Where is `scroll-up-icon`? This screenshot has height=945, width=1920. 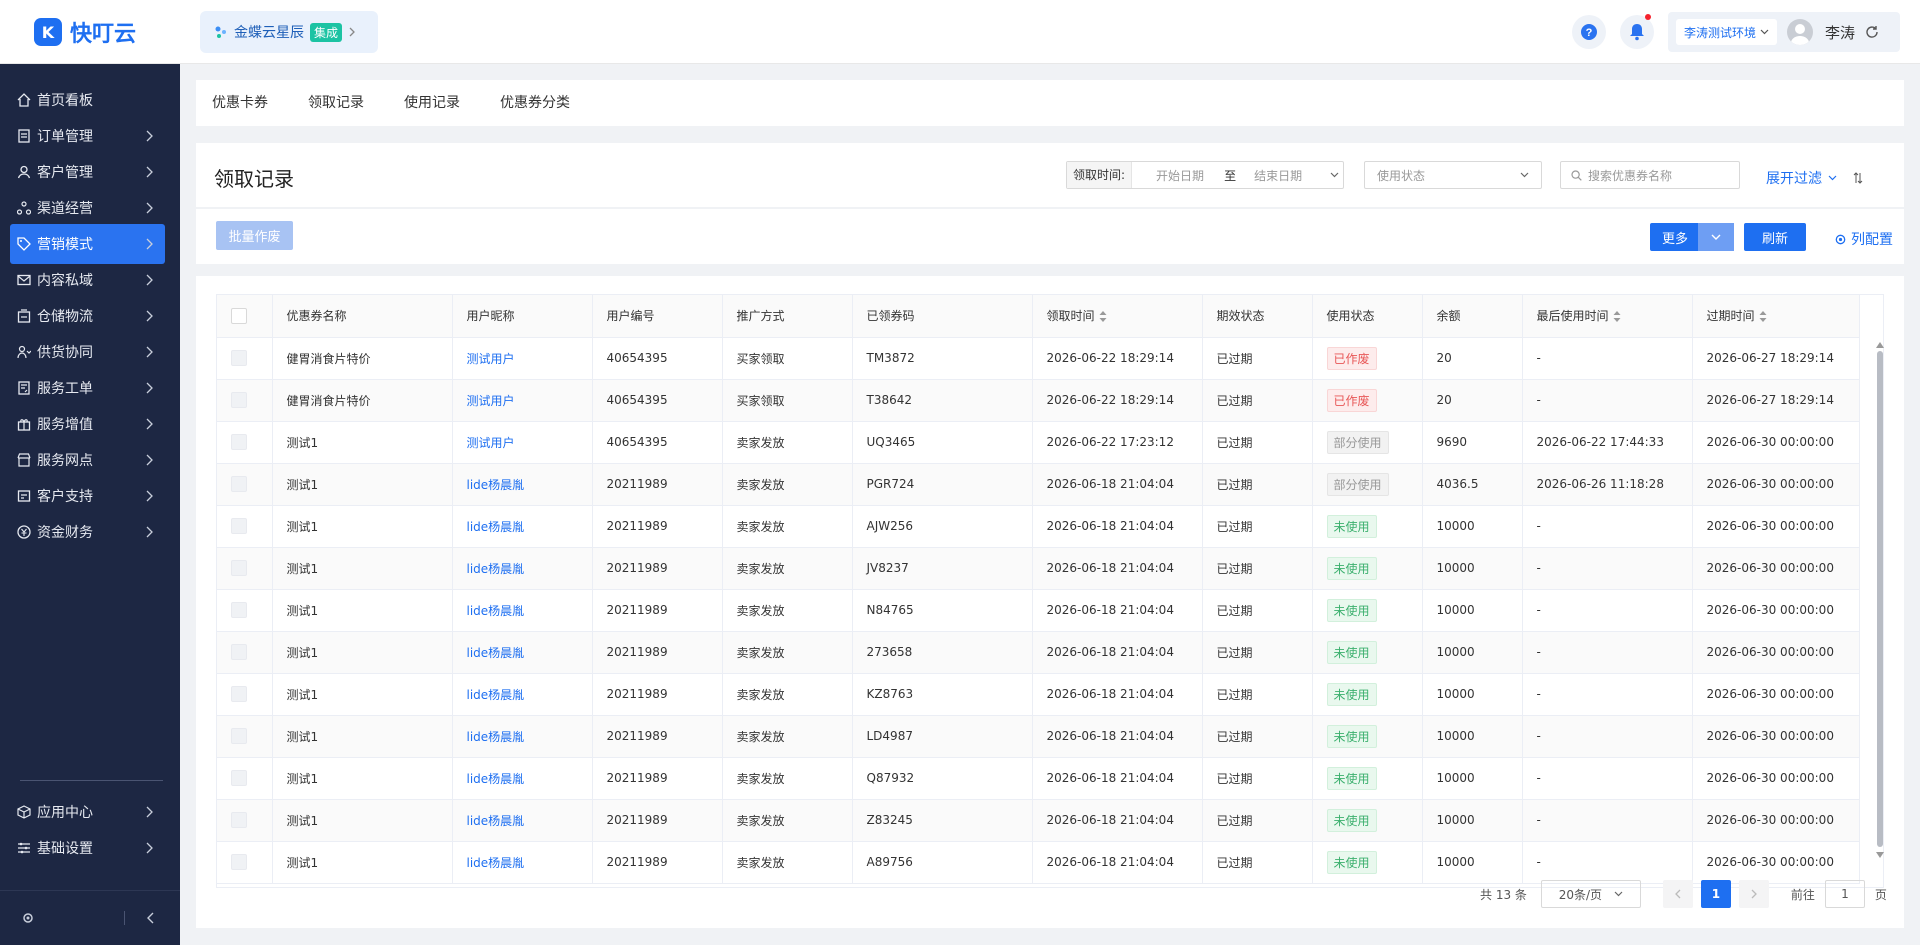
scroll-up-icon is located at coordinates (1880, 345).